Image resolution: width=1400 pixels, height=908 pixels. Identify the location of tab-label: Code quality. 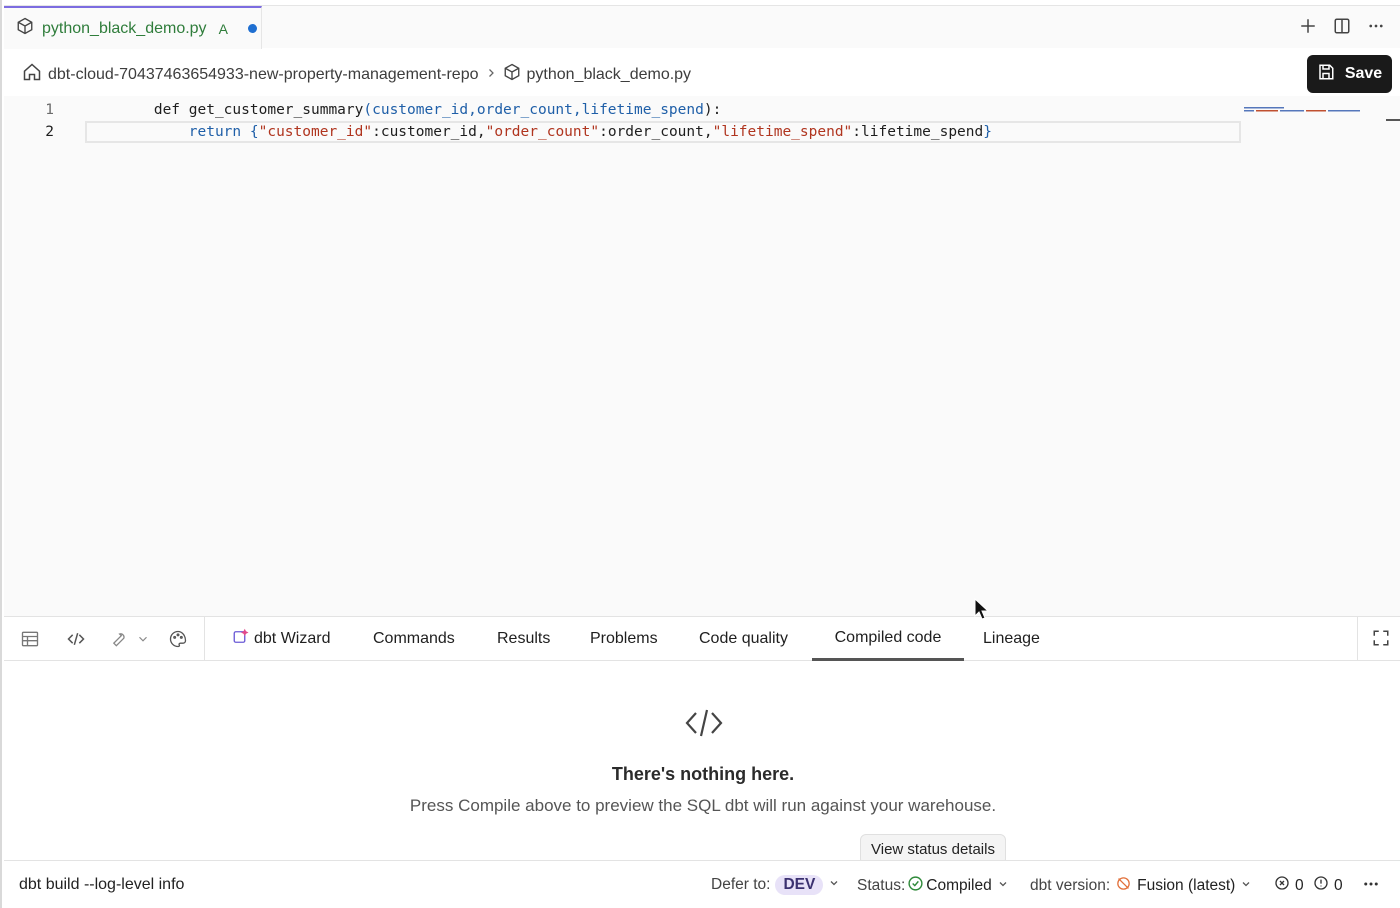
(743, 638).